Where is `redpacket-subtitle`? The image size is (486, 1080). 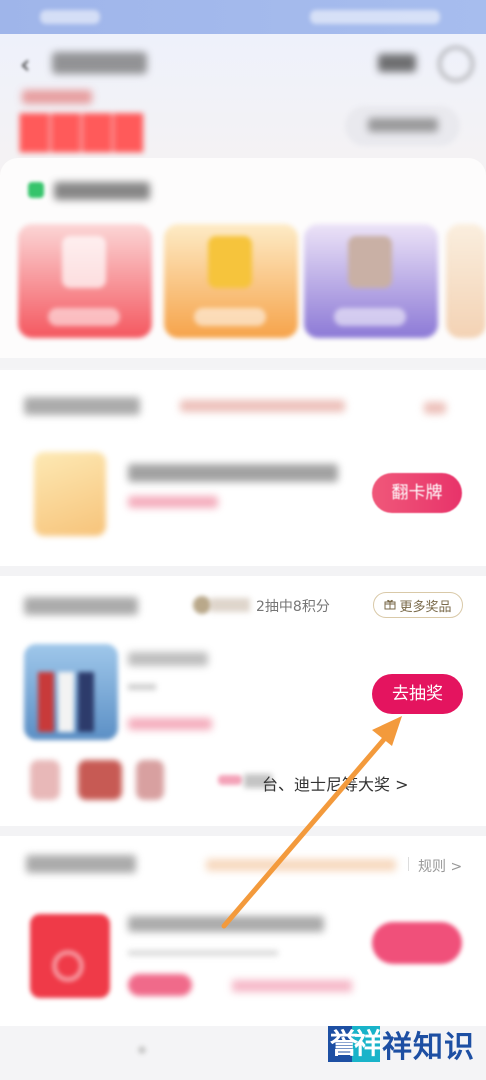 redpacket-subtitle is located at coordinates (203, 953).